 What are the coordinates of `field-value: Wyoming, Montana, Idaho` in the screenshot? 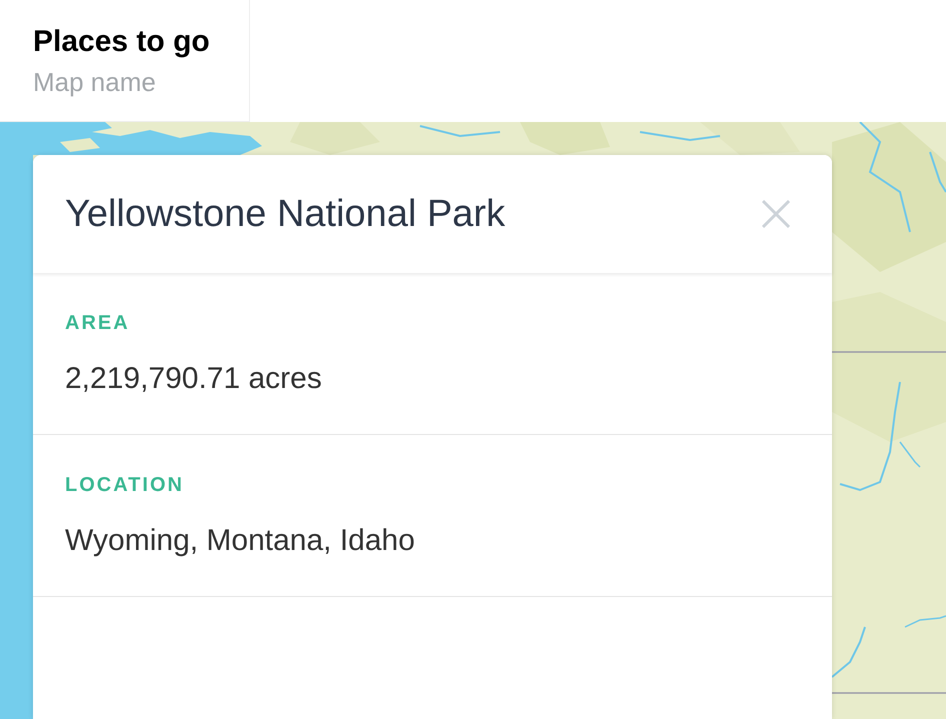 It's located at (240, 541).